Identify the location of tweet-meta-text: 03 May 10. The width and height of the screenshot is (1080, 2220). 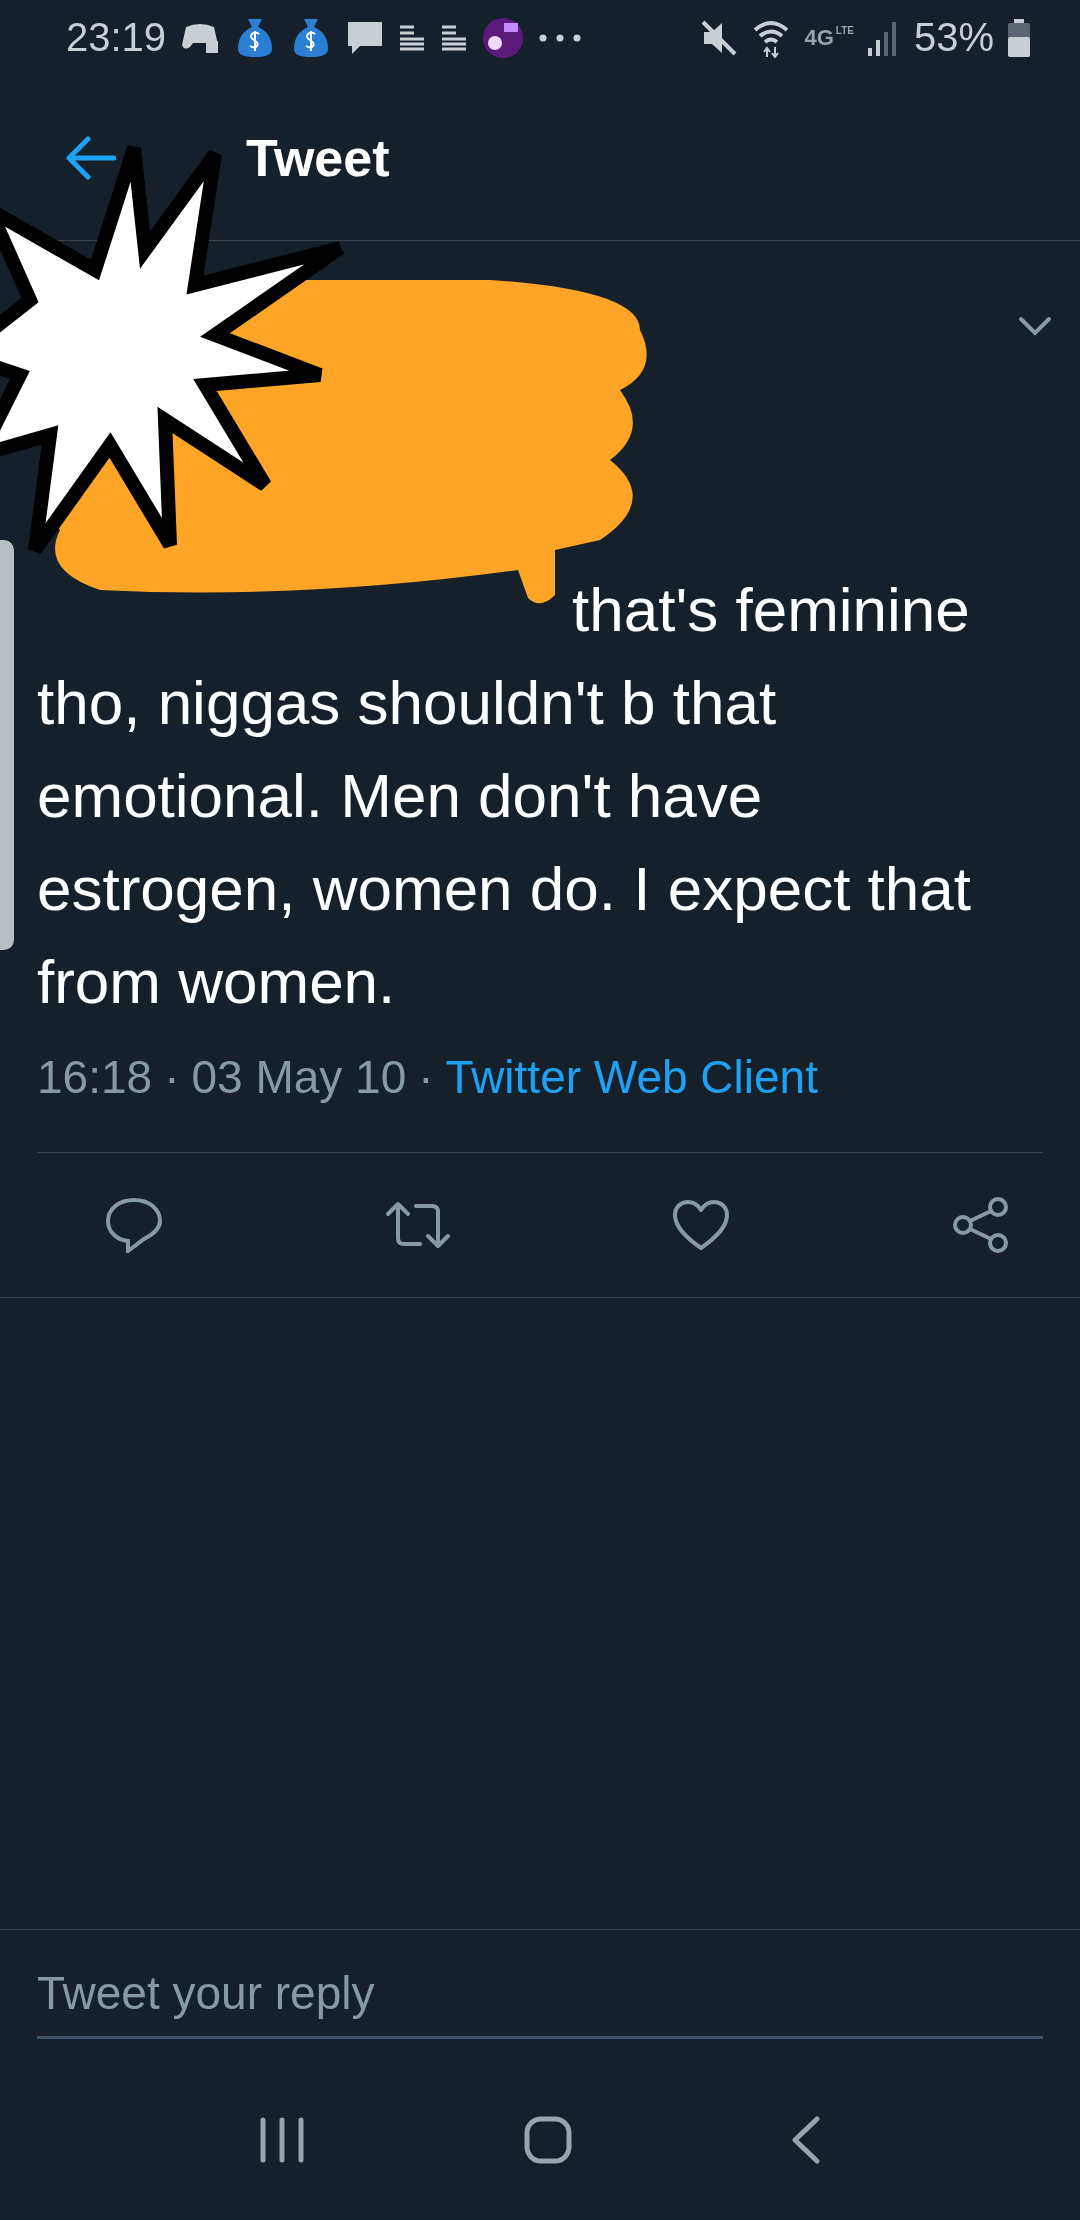
(299, 1077).